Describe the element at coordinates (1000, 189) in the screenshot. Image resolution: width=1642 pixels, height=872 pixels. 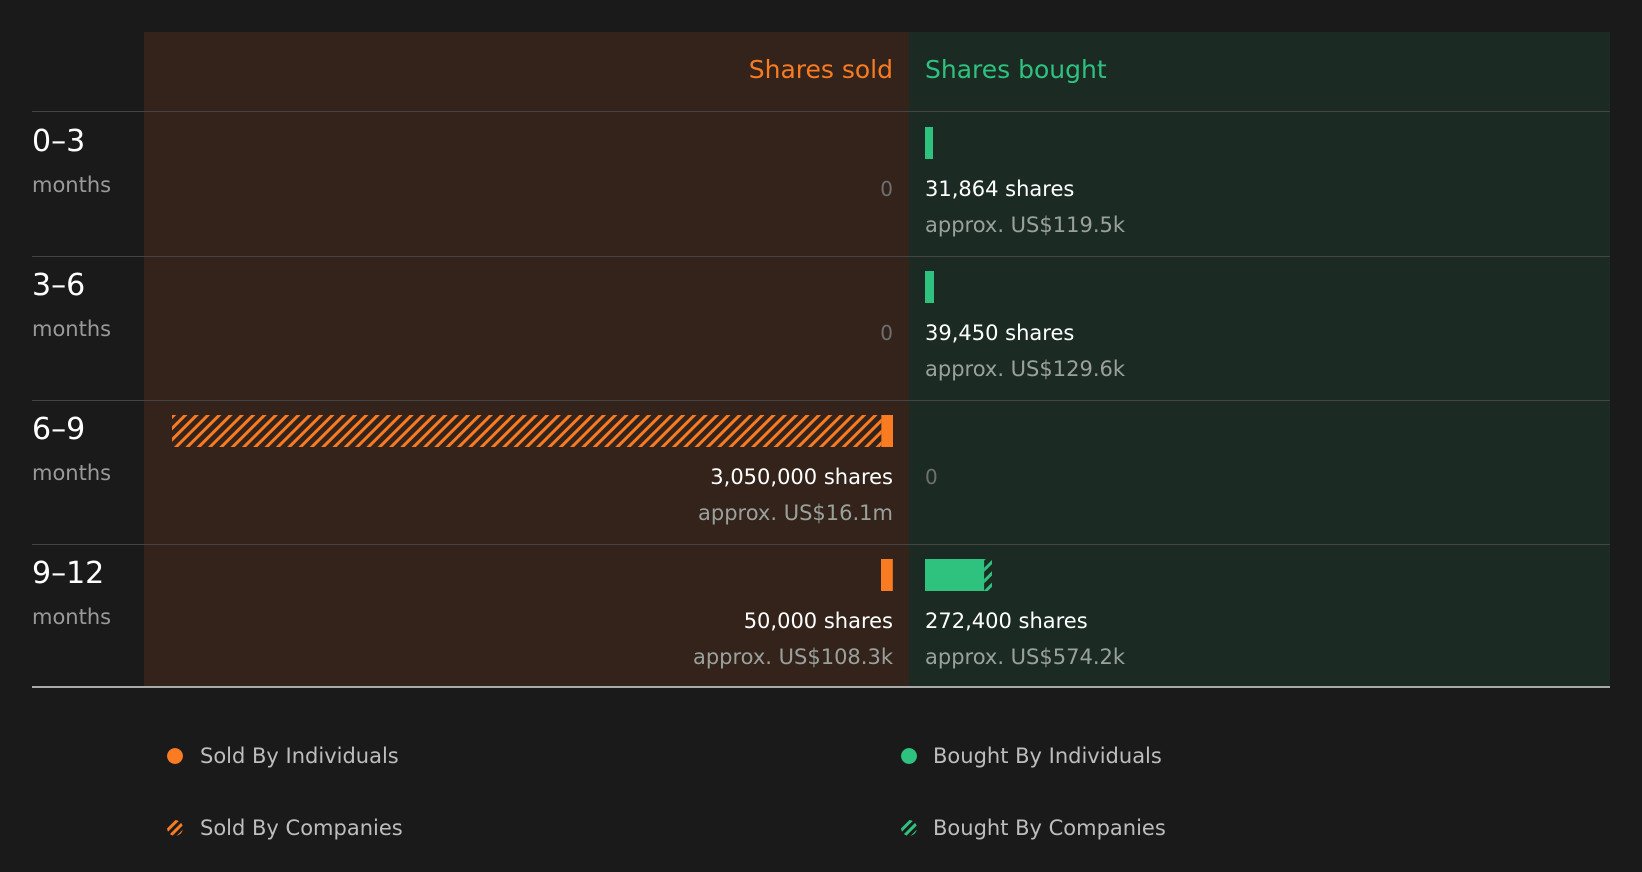
I see `bought-shares-label: 31,864 shares` at that location.